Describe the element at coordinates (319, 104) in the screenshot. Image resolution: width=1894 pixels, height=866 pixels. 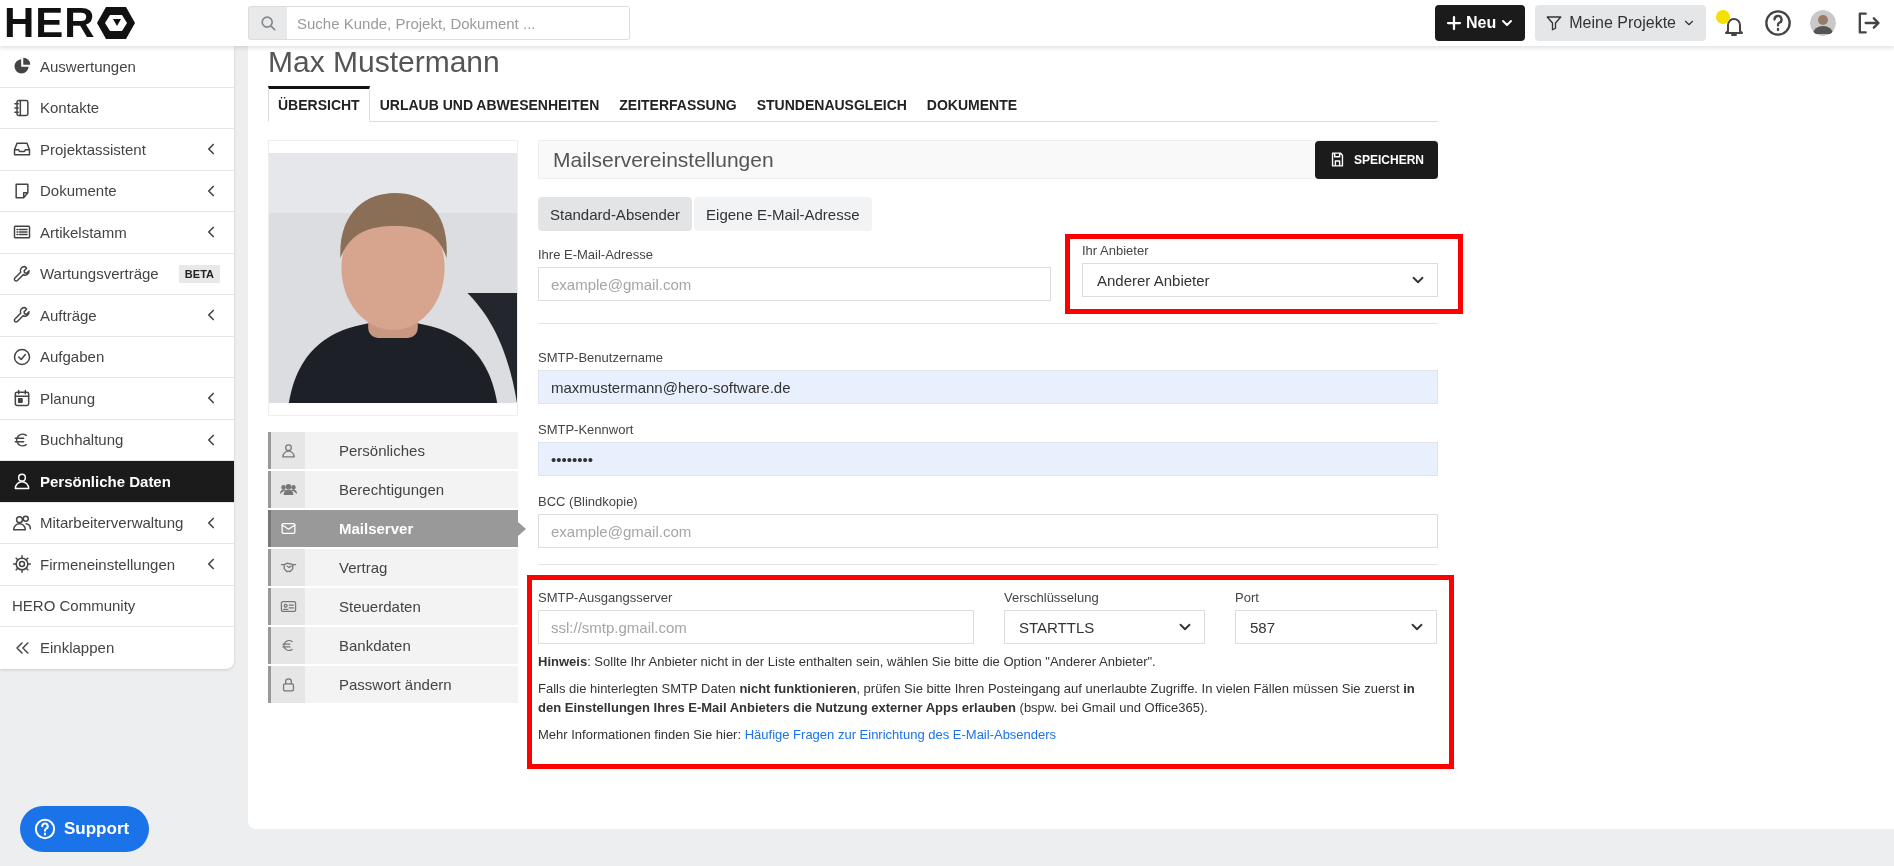
I see `tab: ÜBERSICHT` at that location.